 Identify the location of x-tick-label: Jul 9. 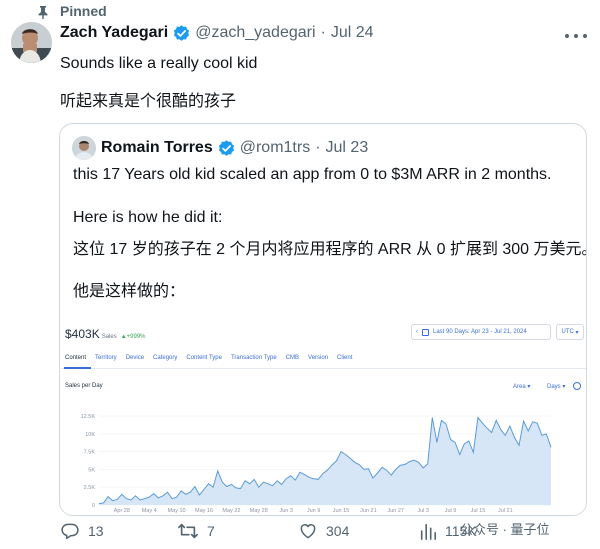
(451, 511).